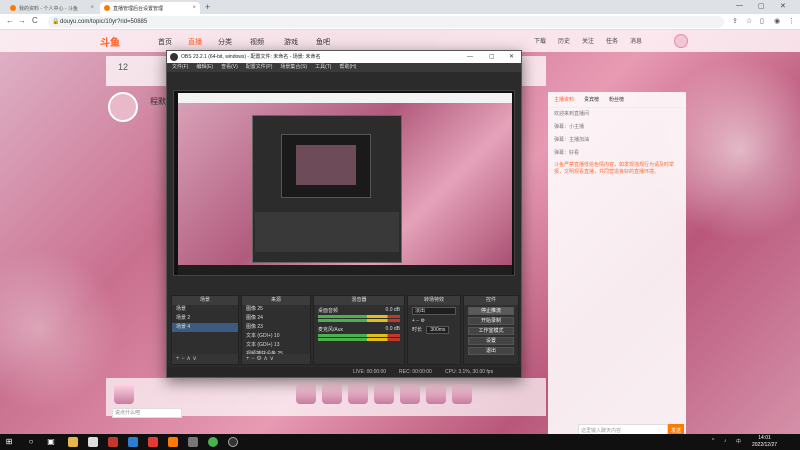 The image size is (800, 450). I want to click on menu-help: 帮助(H), so click(347, 67).